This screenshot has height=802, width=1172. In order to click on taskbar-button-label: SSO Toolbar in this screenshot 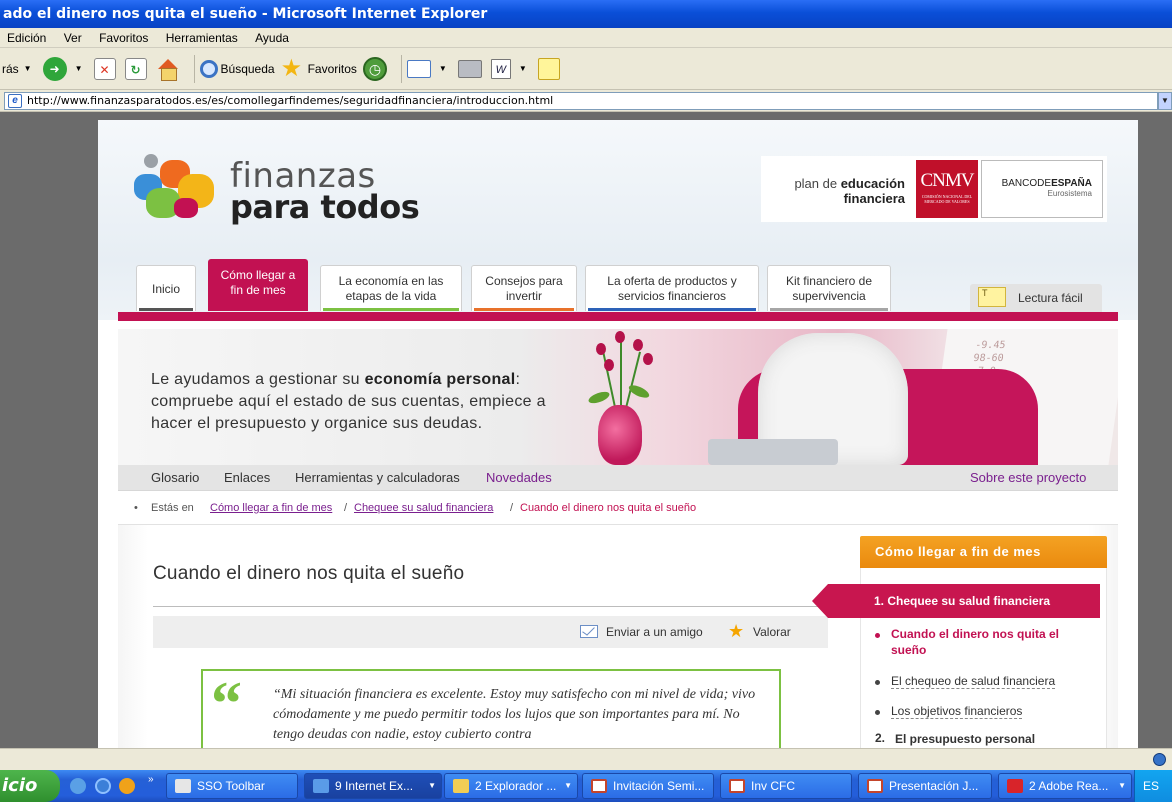, I will do `click(231, 786)`.